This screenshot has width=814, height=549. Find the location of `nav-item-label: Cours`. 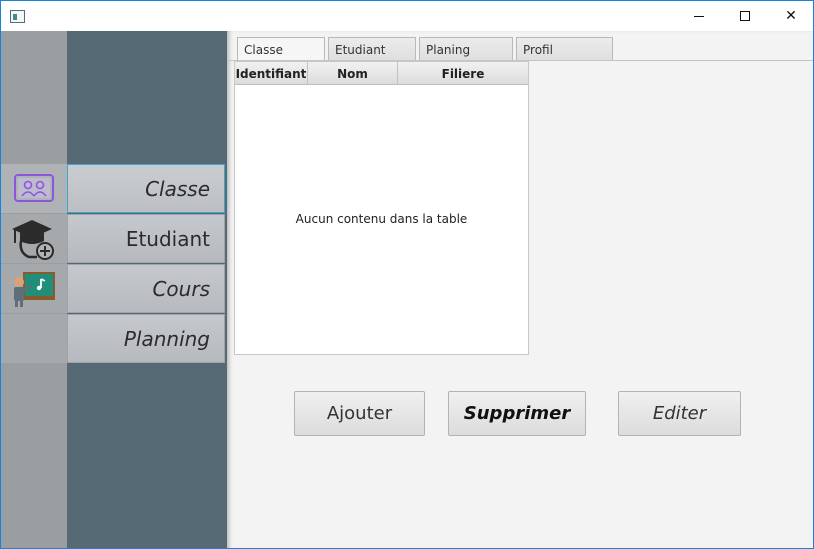

nav-item-label: Cours is located at coordinates (146, 288).